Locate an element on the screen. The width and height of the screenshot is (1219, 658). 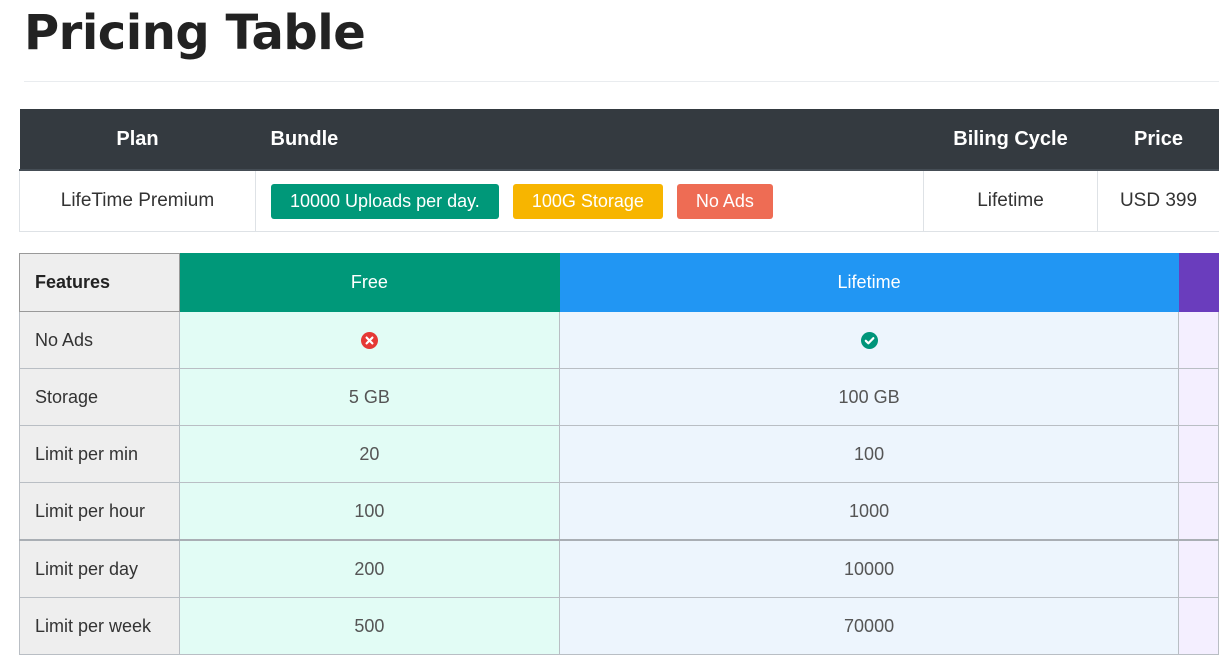
lifetime-value: 70000 is located at coordinates (869, 626).